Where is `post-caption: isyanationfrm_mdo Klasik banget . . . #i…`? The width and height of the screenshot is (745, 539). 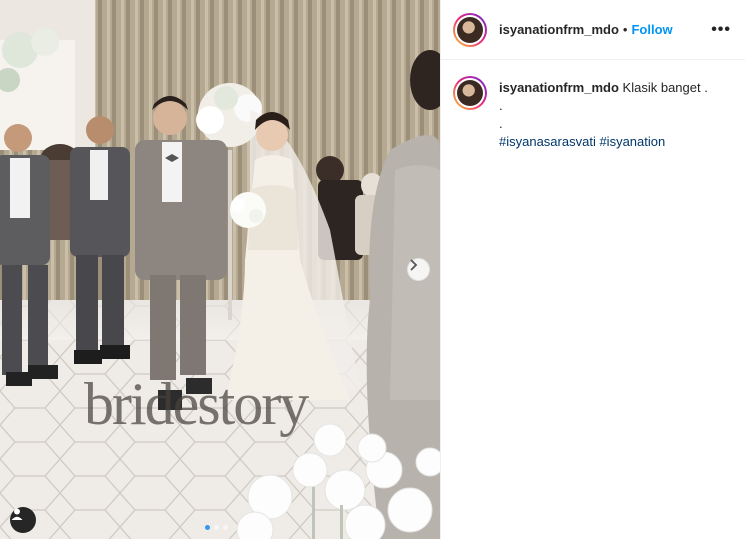 post-caption: isyanationfrm_mdo Klasik banget . . . #i… is located at coordinates (593, 105).